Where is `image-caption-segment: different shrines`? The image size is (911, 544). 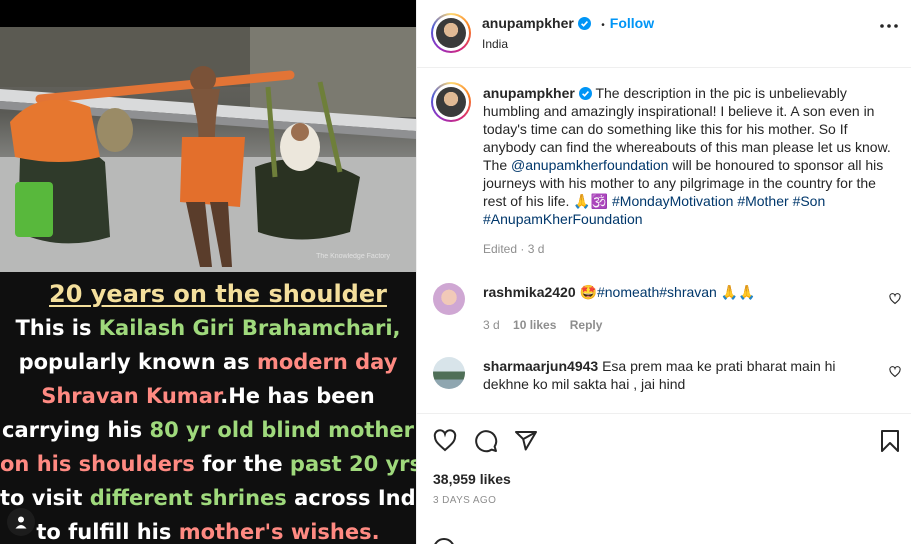
image-caption-segment: different shrines is located at coordinates (188, 498).